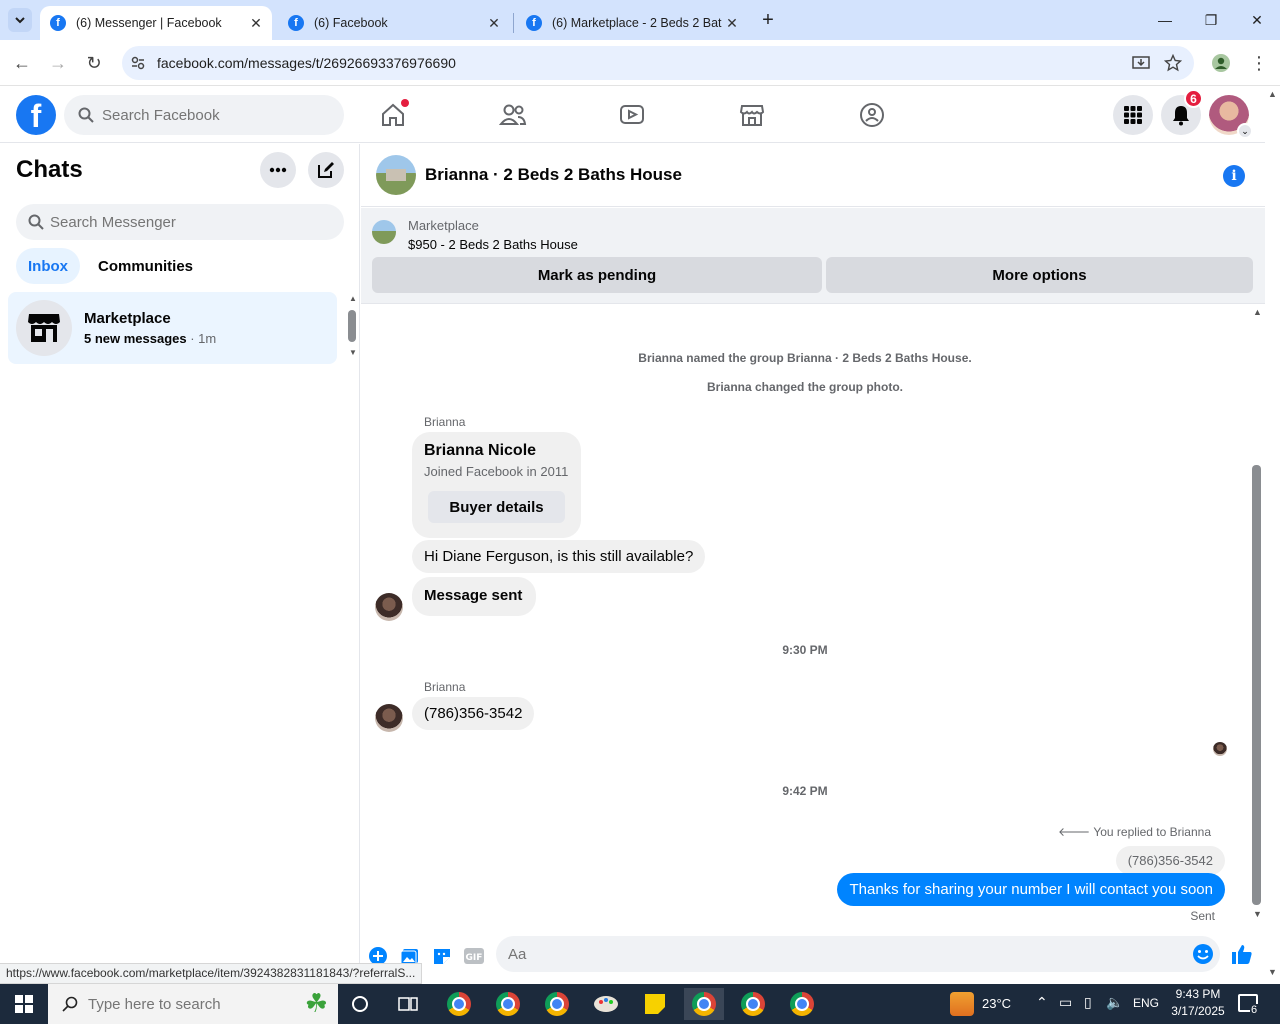  I want to click on sticker-icon, so click(442, 956).